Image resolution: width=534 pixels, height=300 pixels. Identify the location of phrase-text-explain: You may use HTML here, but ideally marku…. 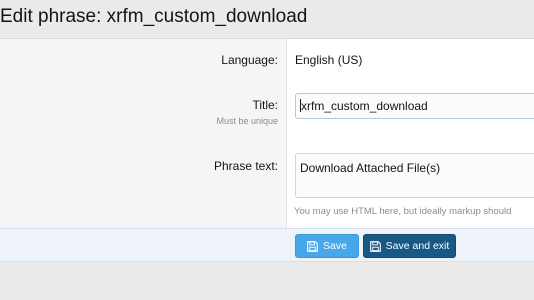
(403, 211).